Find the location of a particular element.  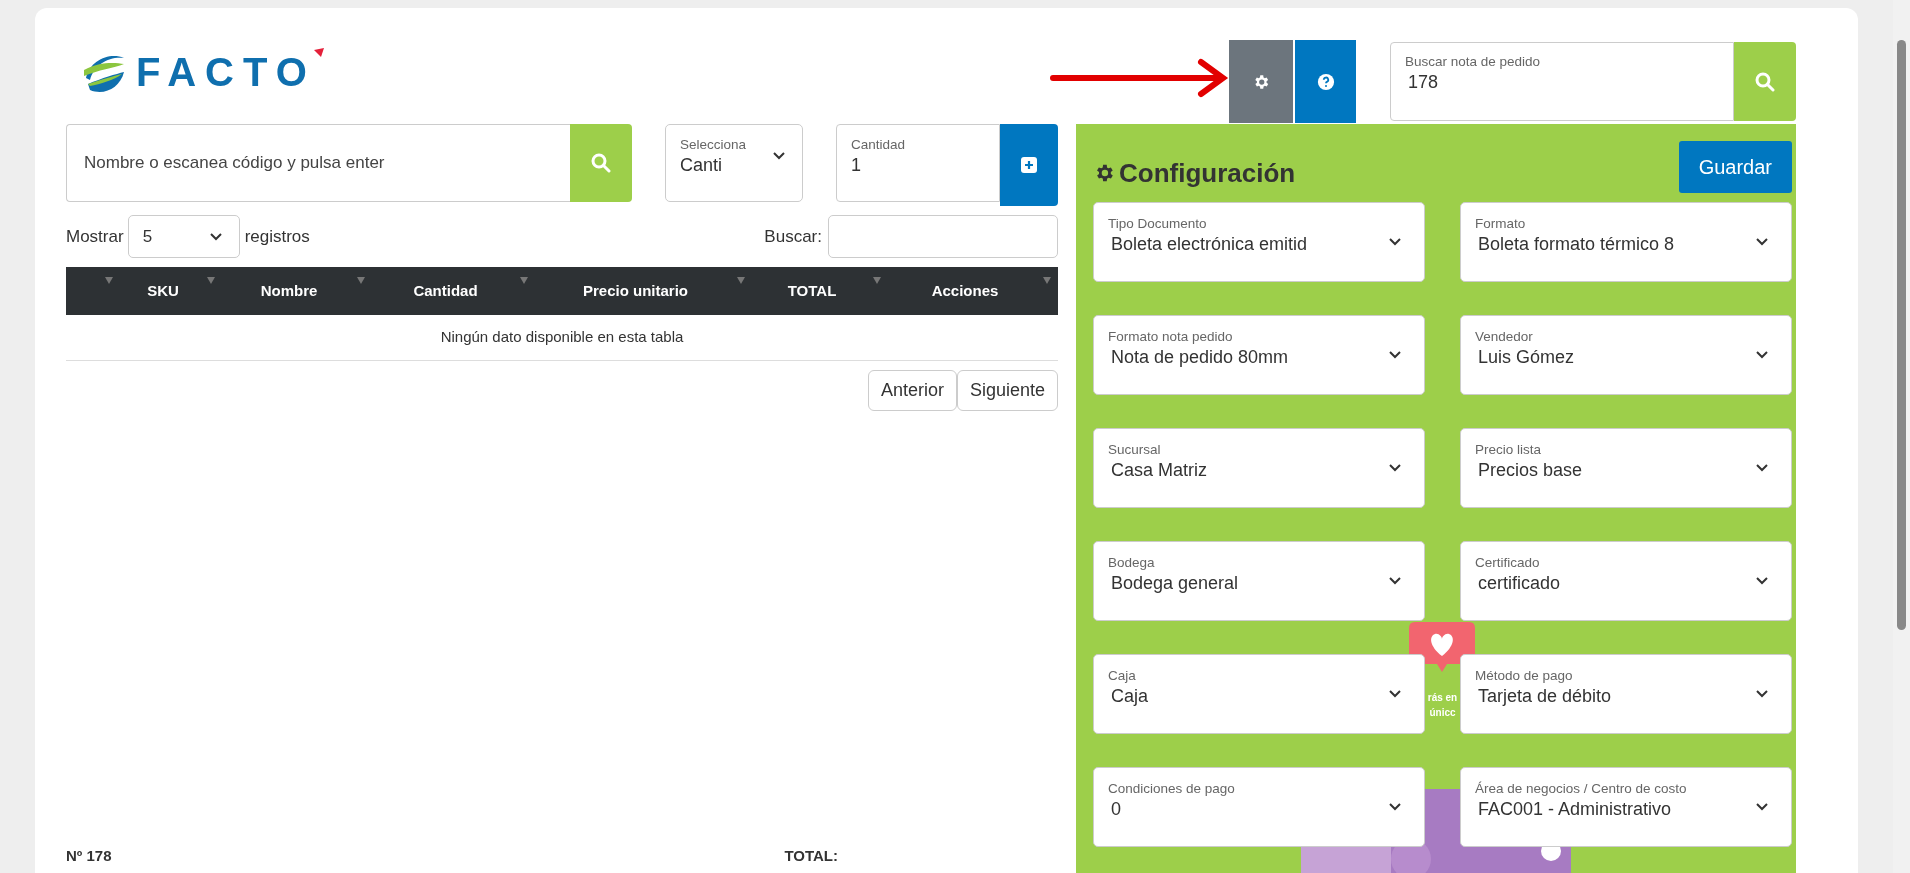

column-header: Nombre is located at coordinates (289, 290).